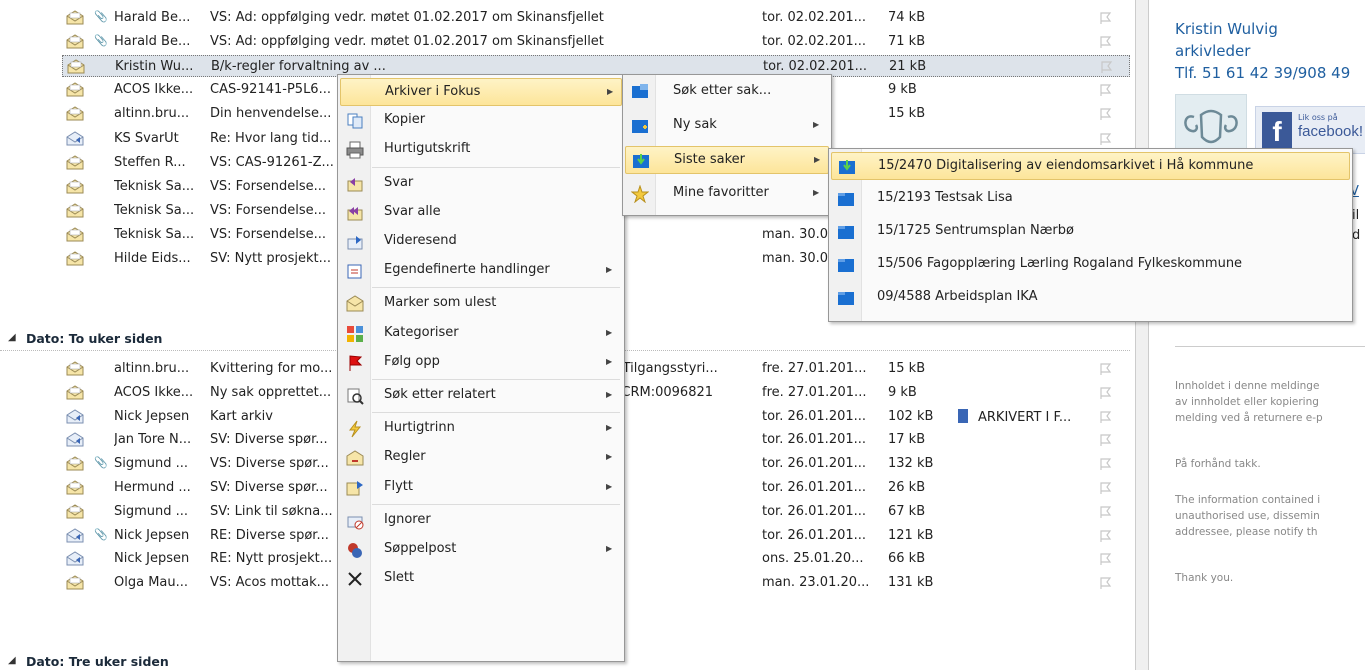 Image resolution: width=1365 pixels, height=670 pixels. What do you see at coordinates (75, 439) in the screenshot?
I see `envelope-reply-icon` at bounding box center [75, 439].